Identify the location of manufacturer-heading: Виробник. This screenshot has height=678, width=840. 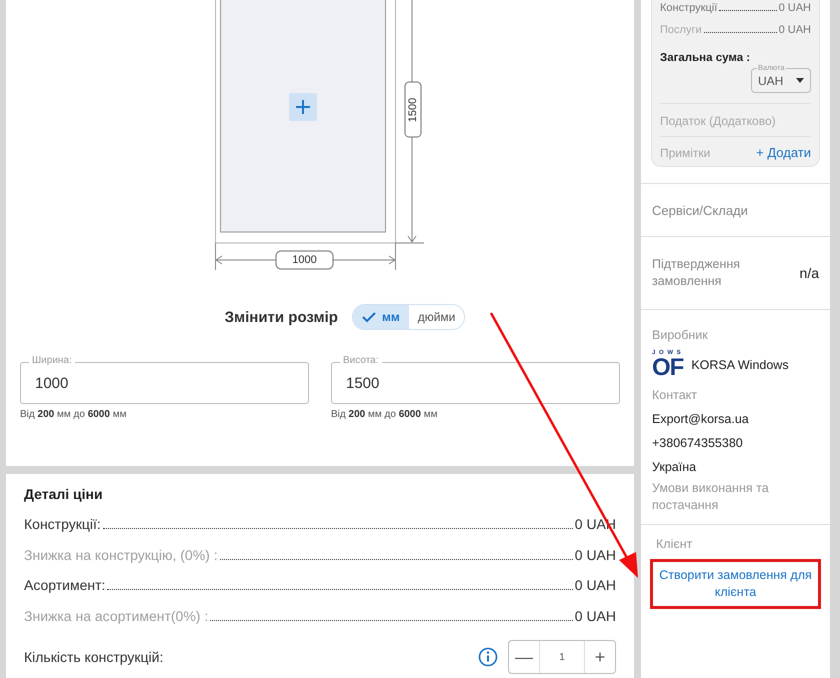
(680, 335).